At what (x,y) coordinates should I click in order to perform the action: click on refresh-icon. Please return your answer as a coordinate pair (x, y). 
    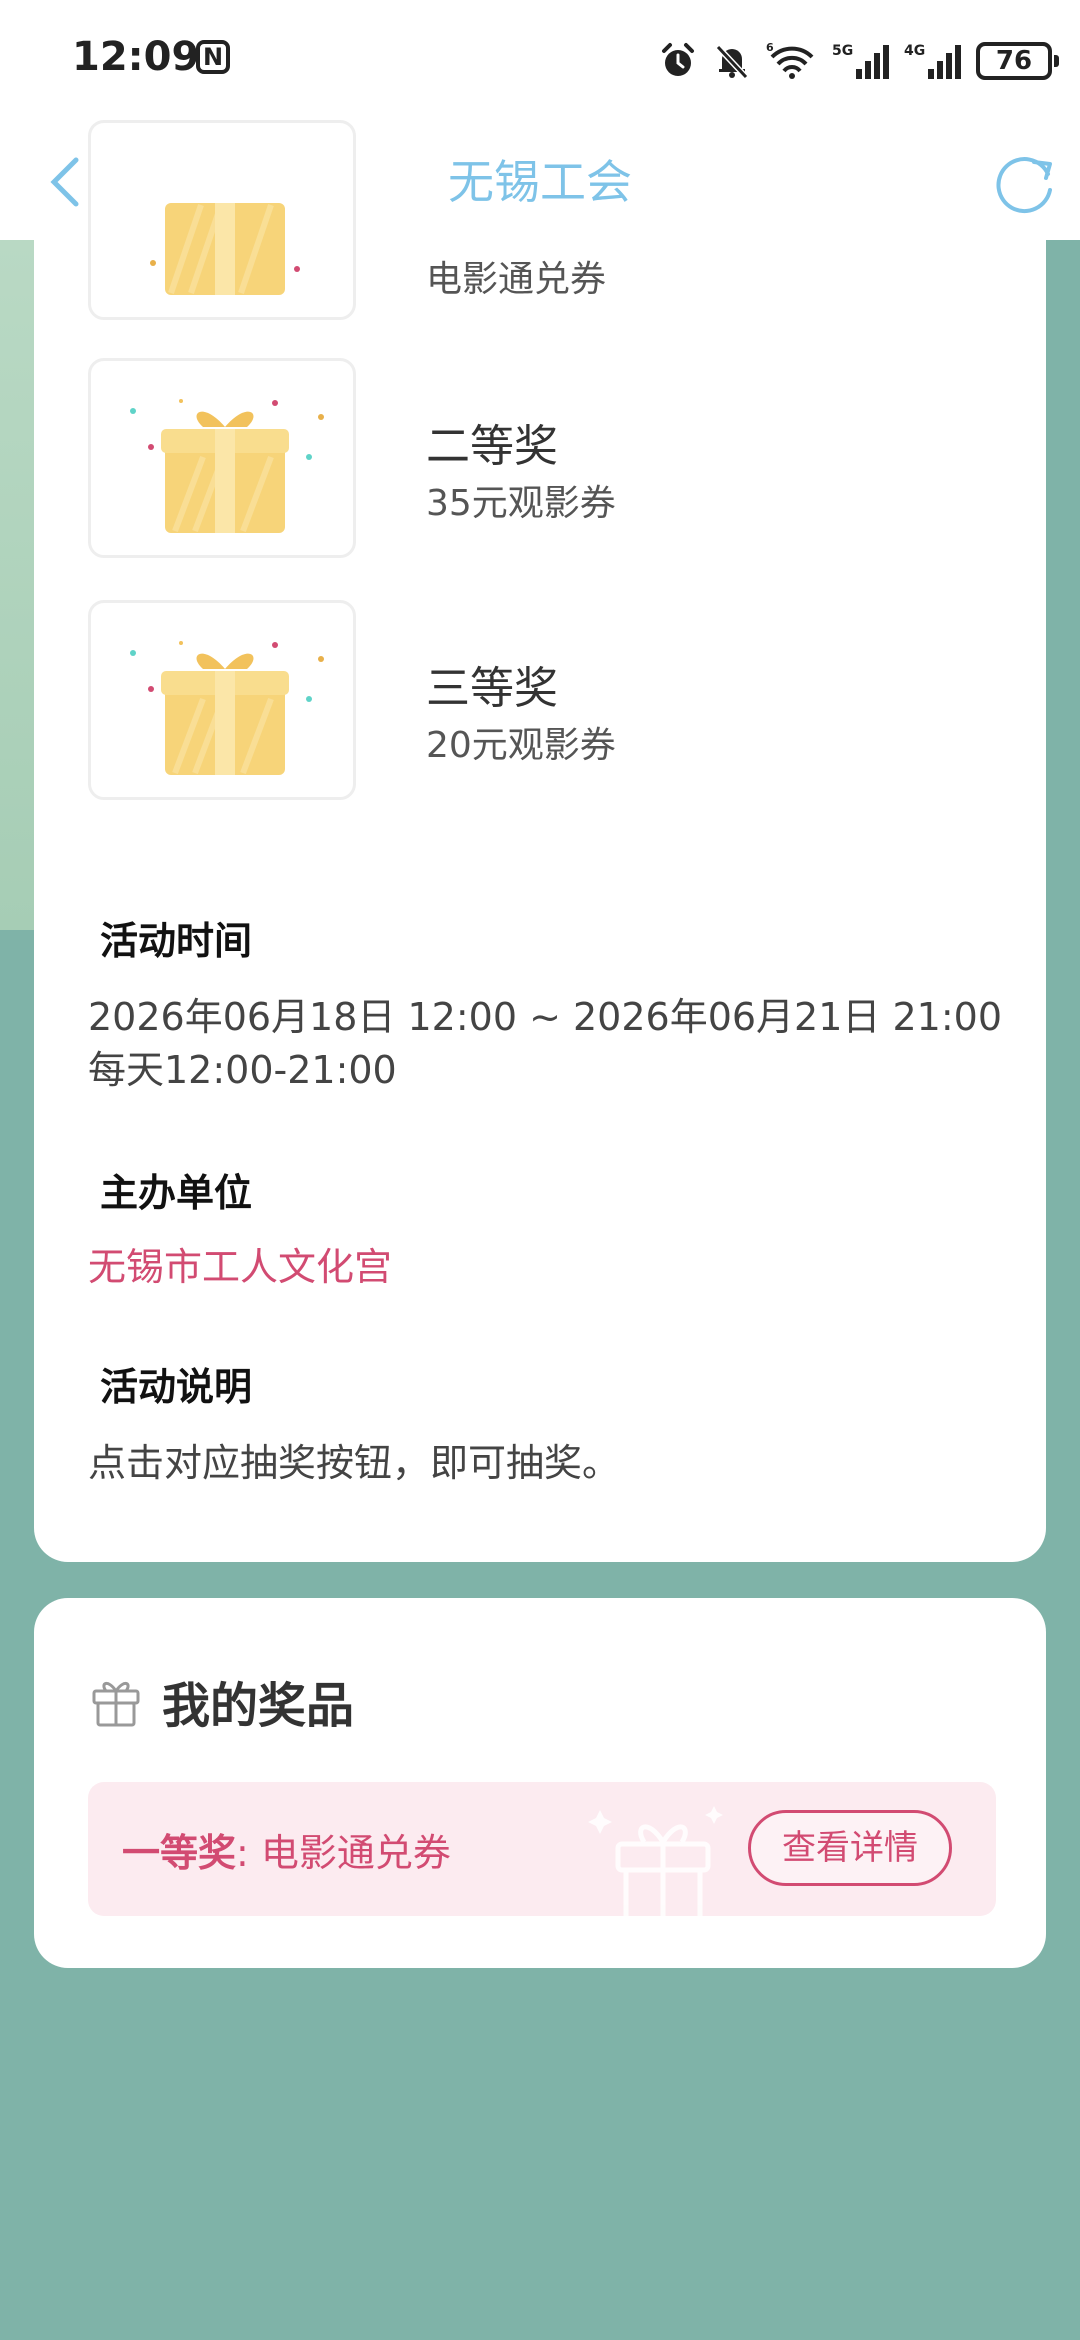
    Looking at the image, I should click on (1024, 185).